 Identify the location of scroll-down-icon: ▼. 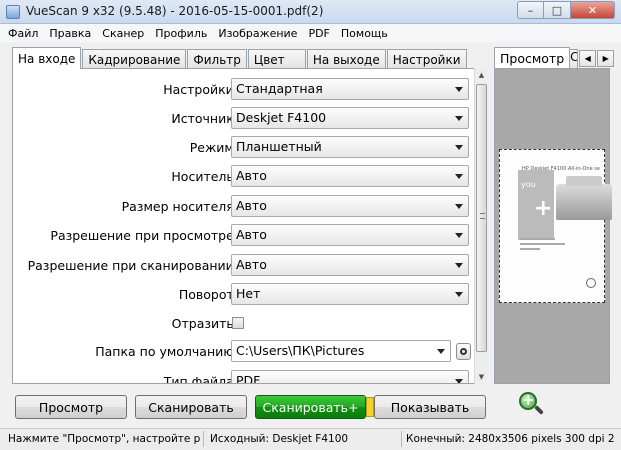
(481, 377).